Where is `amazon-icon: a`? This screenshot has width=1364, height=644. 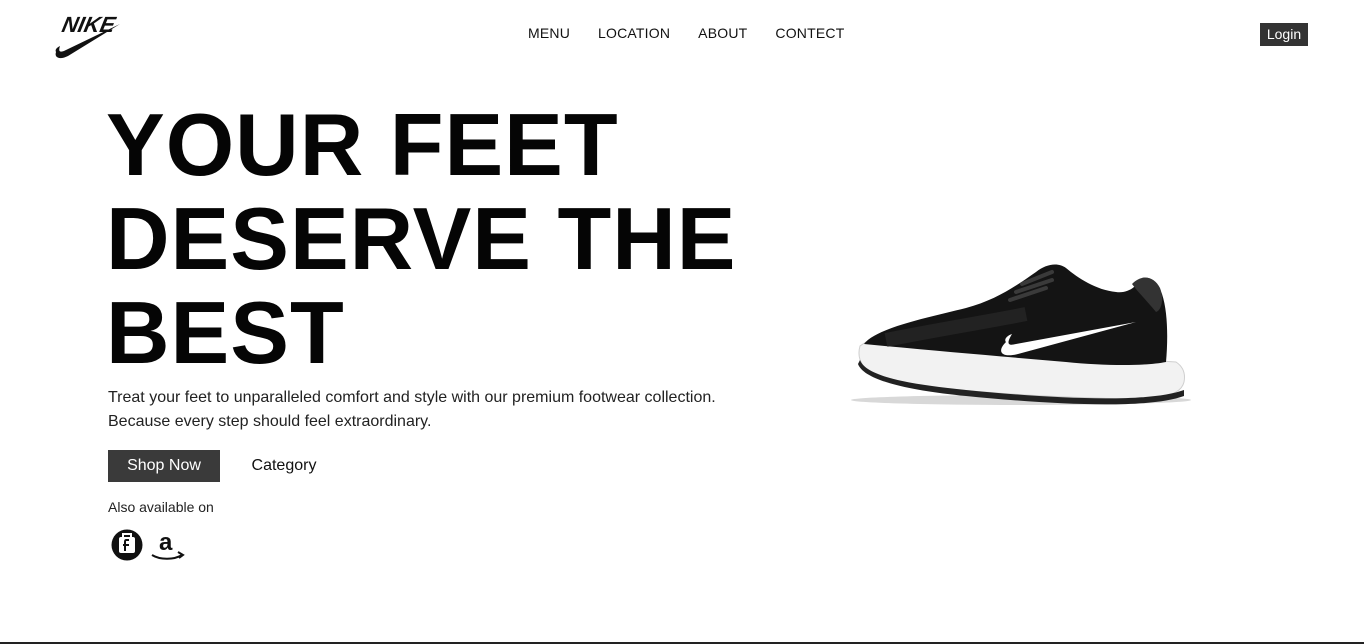 amazon-icon: a is located at coordinates (168, 544).